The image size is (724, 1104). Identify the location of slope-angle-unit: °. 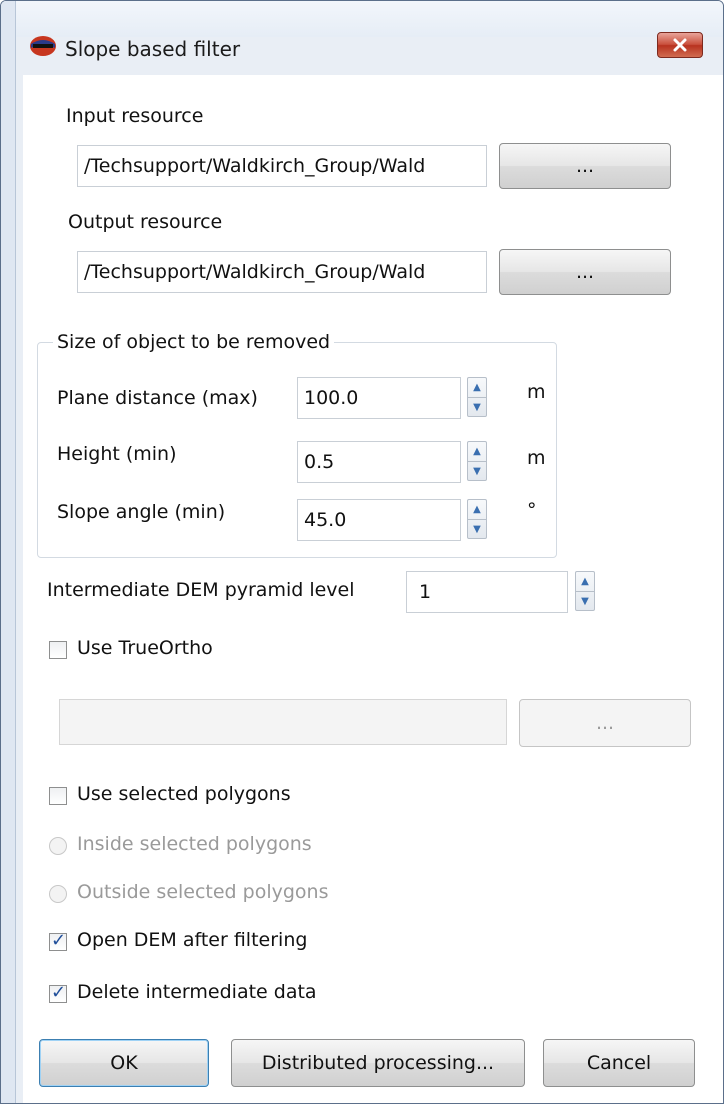
(532, 510).